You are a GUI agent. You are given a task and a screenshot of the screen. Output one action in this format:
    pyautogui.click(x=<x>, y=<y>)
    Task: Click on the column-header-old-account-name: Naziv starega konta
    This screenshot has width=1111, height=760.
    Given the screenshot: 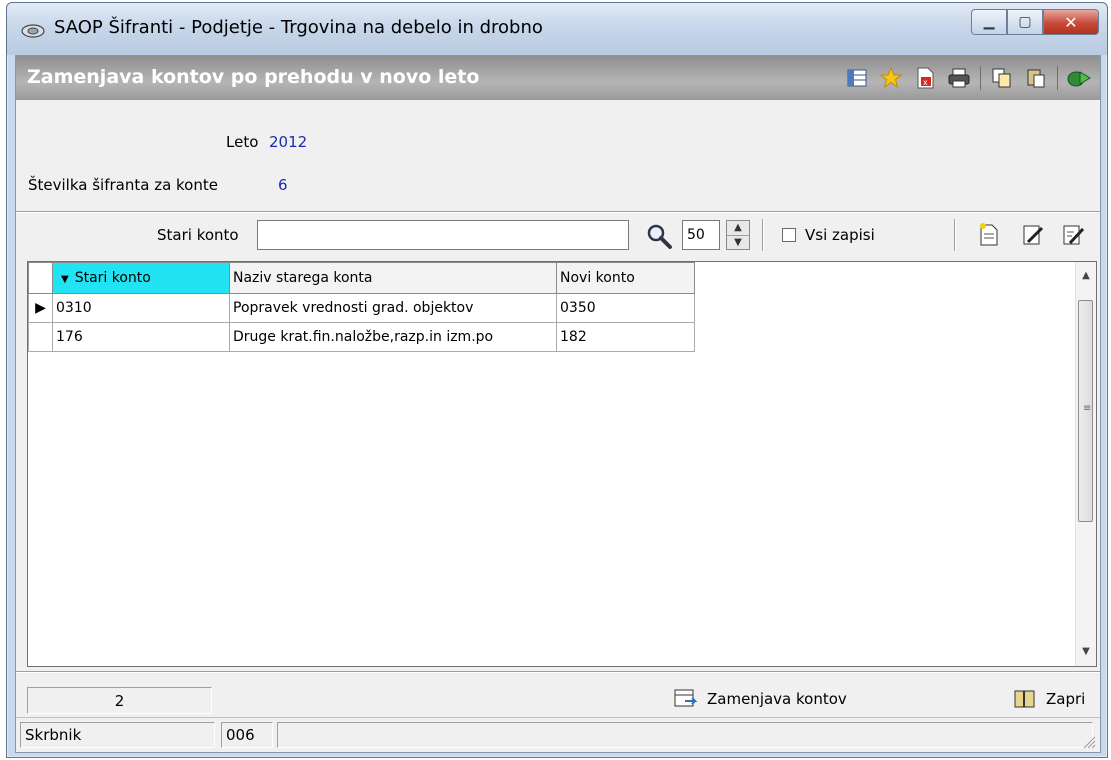 What is the action you would take?
    pyautogui.click(x=393, y=278)
    